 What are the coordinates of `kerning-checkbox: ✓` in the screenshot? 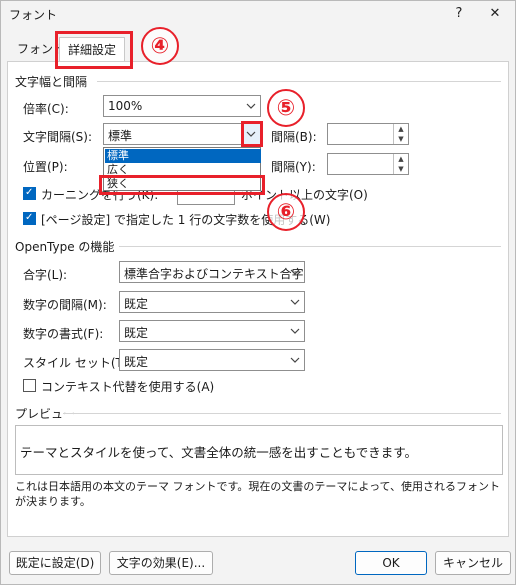 It's located at (29, 193).